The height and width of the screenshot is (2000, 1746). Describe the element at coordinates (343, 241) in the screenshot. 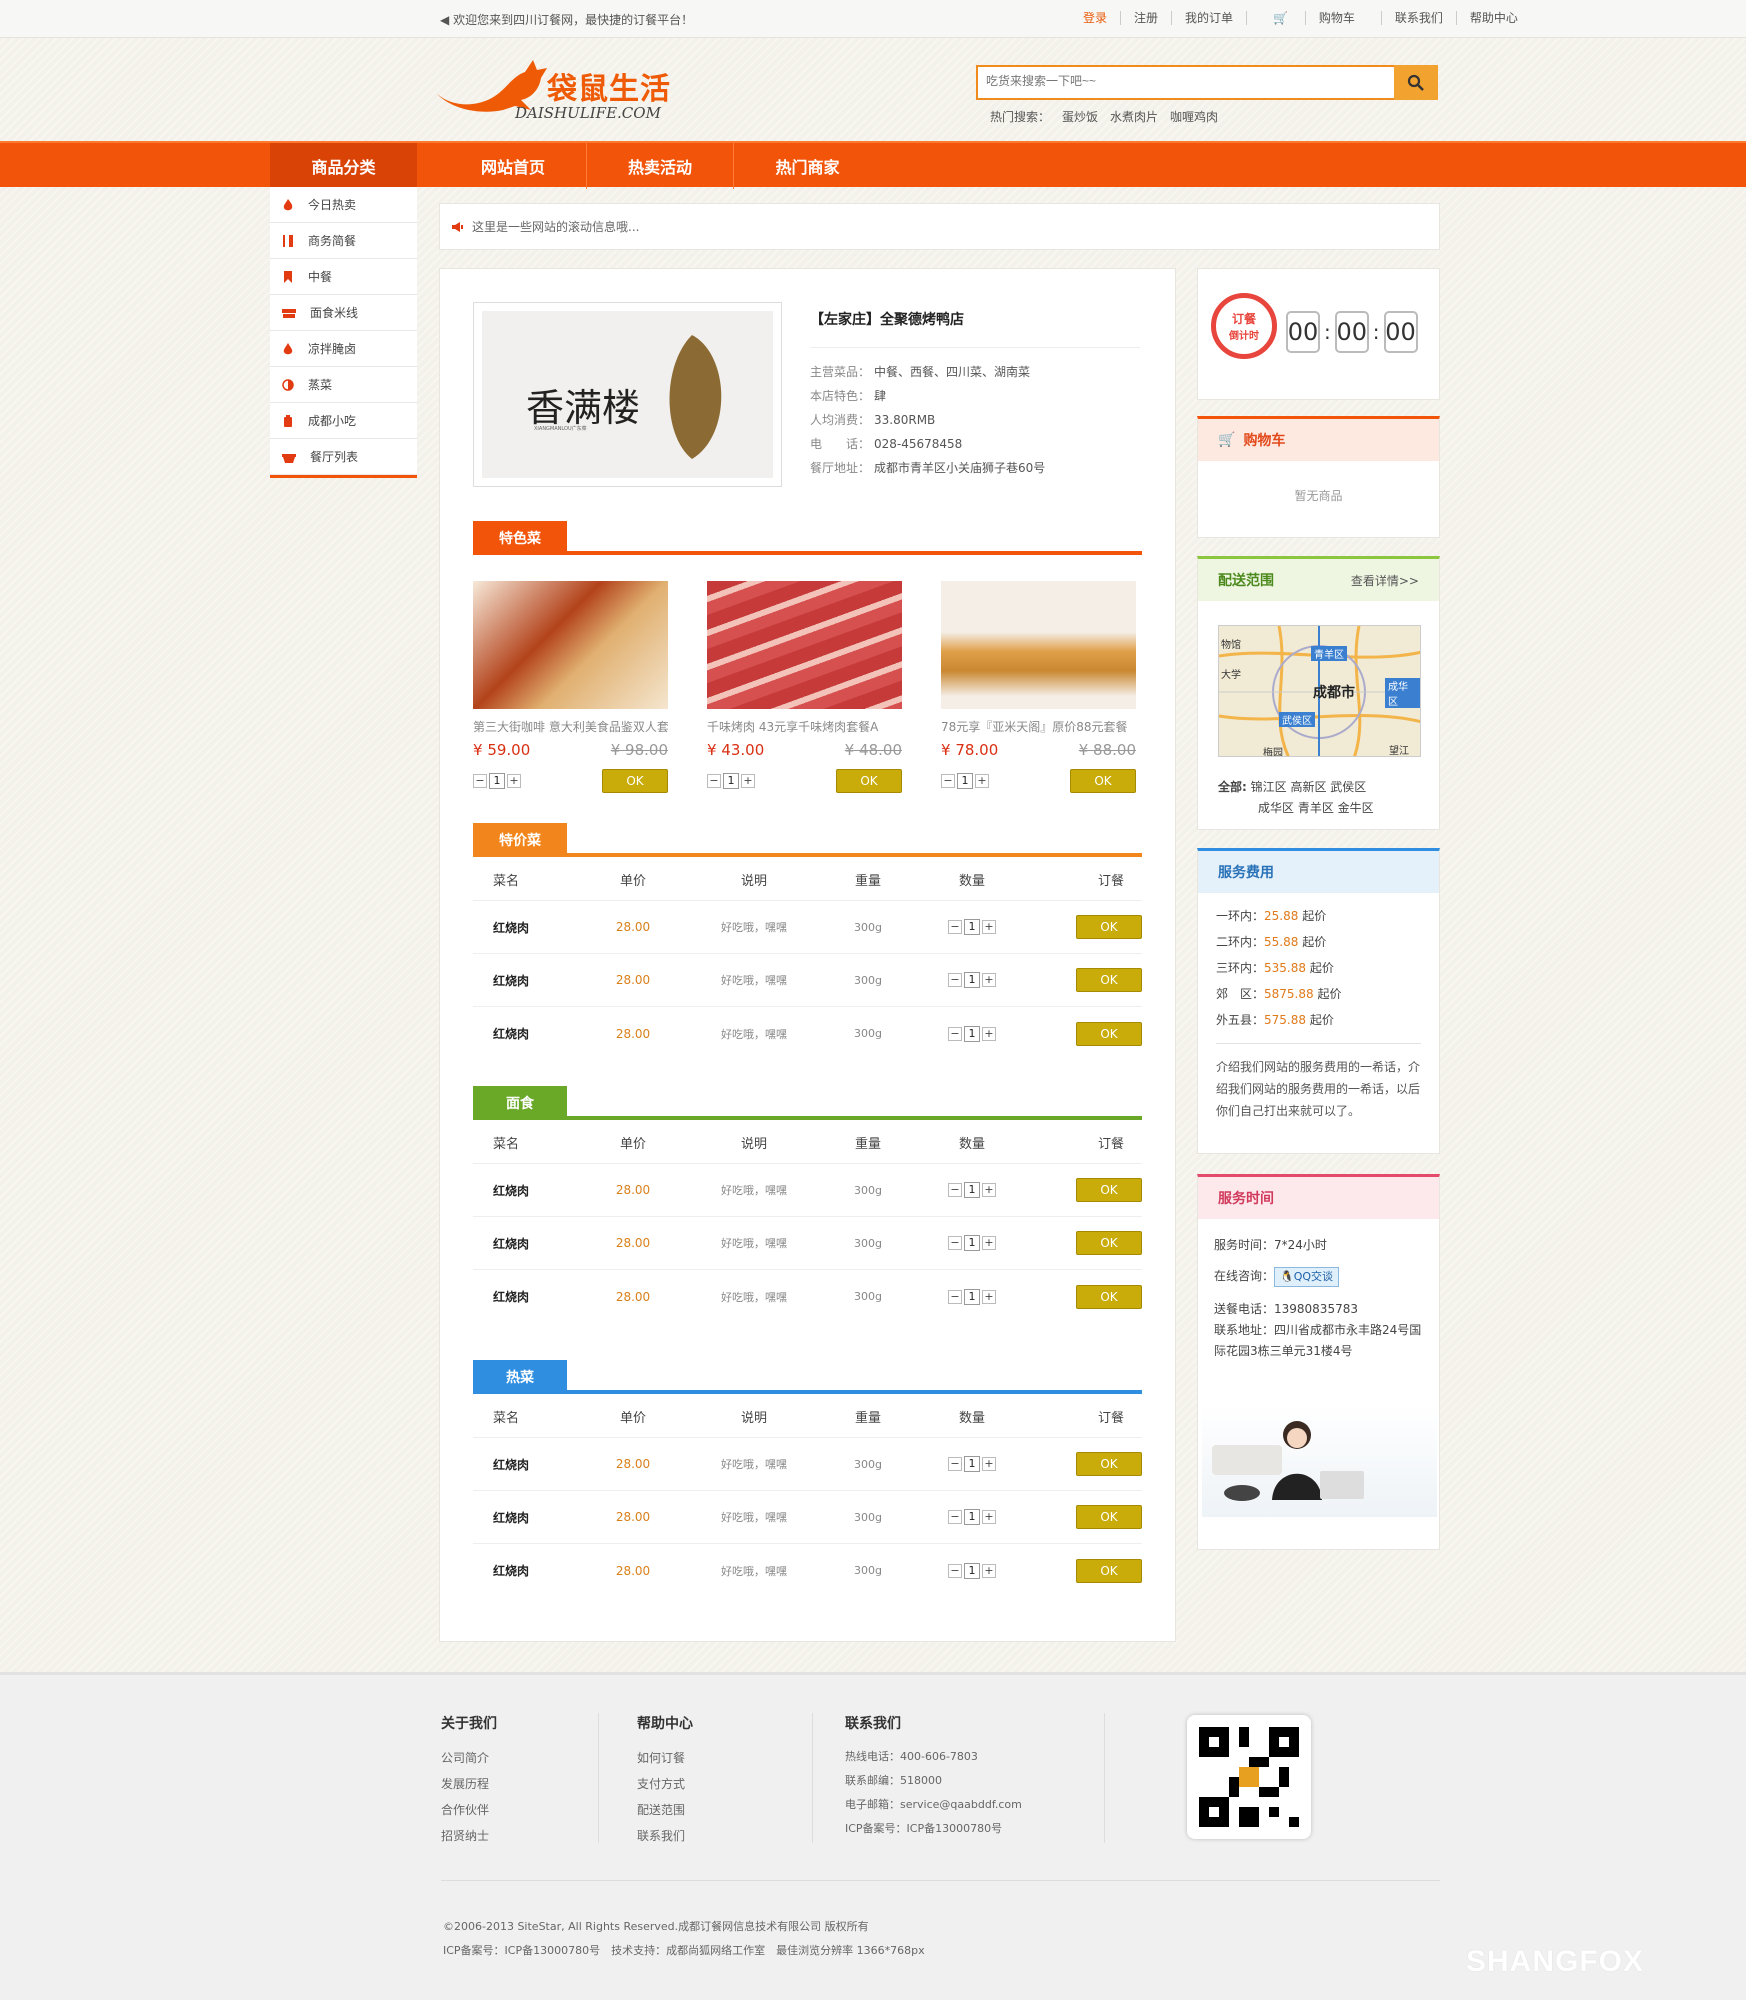

I see `sidebar-item-business: 商务简餐` at that location.